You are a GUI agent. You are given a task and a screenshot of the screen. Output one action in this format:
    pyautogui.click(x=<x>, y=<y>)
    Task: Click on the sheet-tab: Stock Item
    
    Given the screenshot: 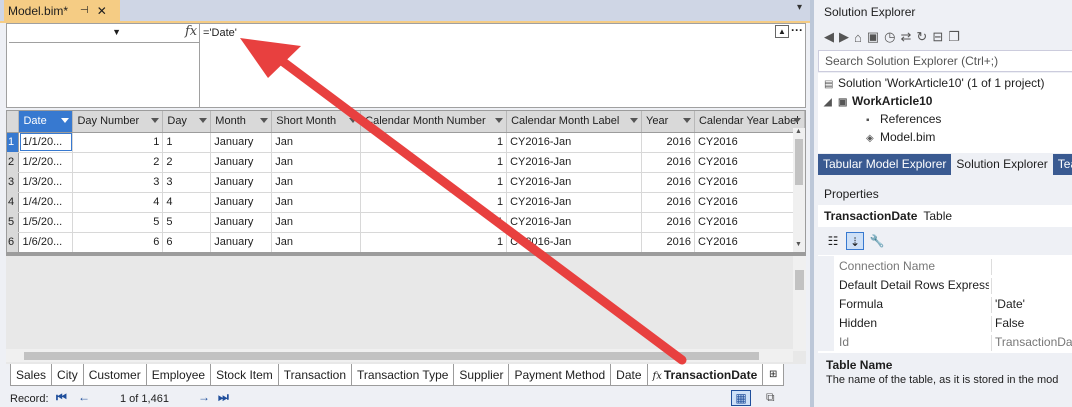 What is the action you would take?
    pyautogui.click(x=244, y=375)
    